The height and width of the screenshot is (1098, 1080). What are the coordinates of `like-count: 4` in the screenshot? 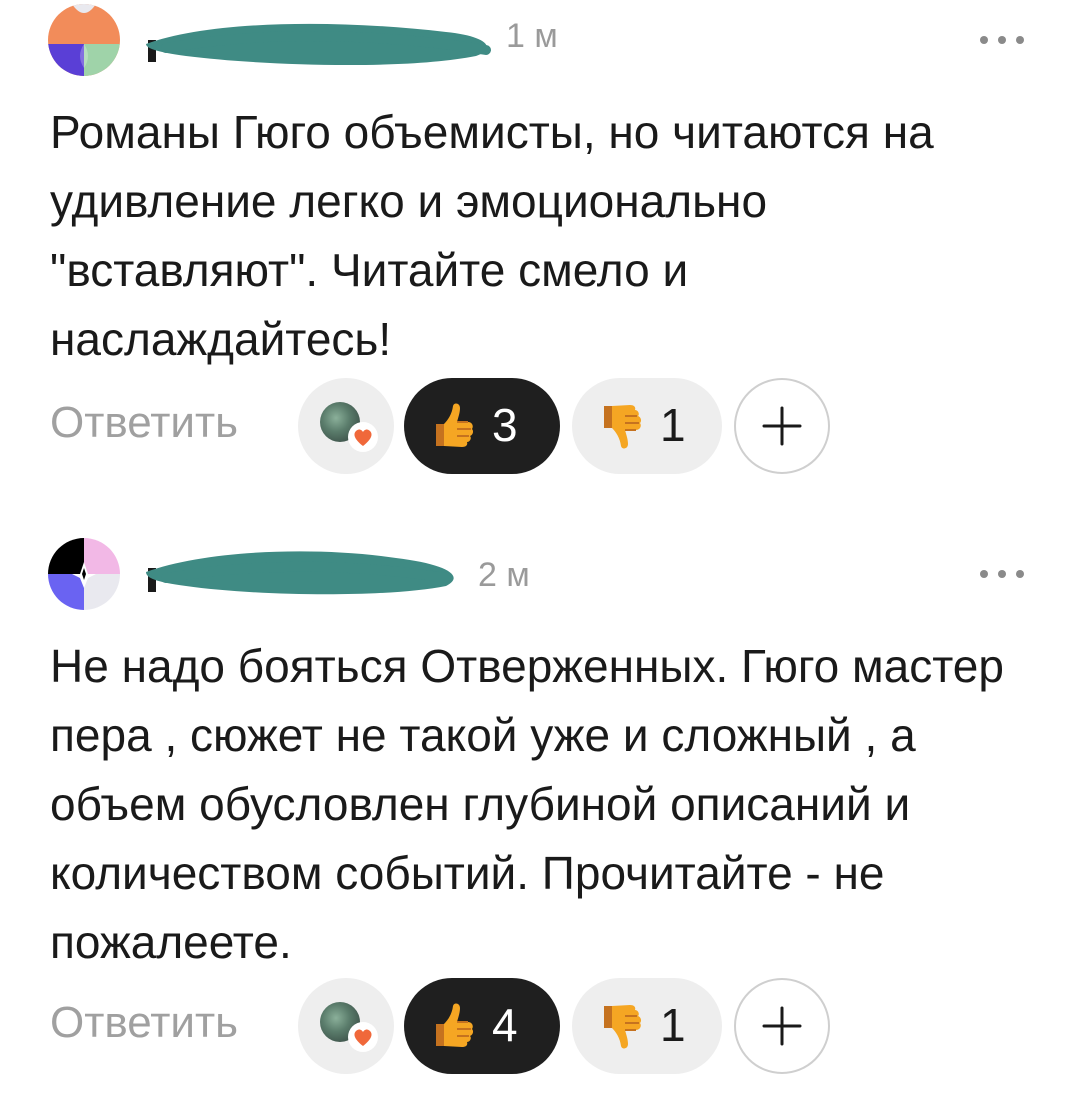 It's located at (505, 1025).